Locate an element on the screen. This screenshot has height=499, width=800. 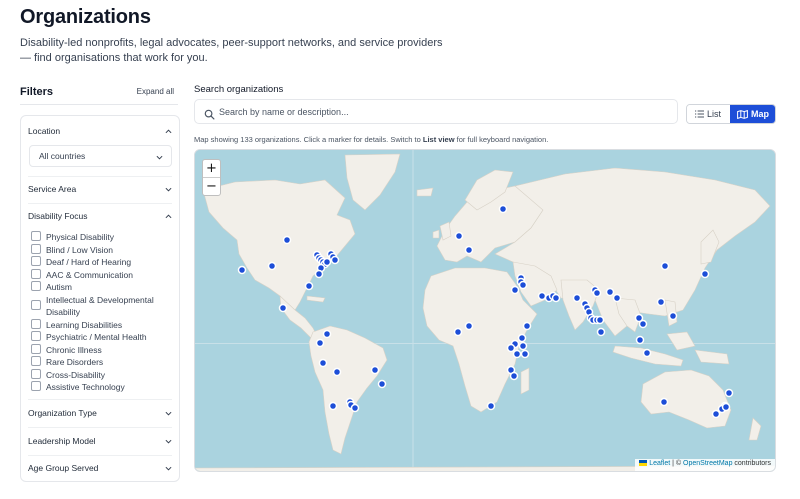
leadership-model-toggle: Leadership Model is located at coordinates (100, 443).